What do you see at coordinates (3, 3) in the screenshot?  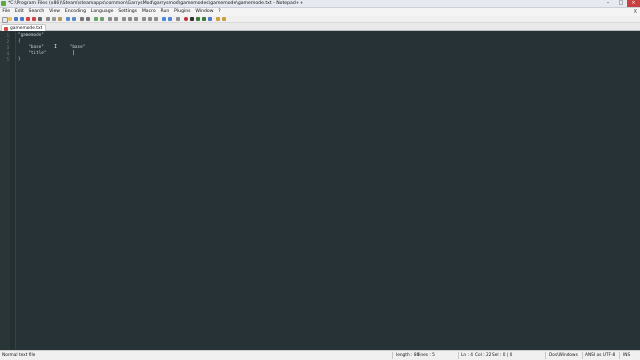 I see `notepad-plus-plus-icon` at bounding box center [3, 3].